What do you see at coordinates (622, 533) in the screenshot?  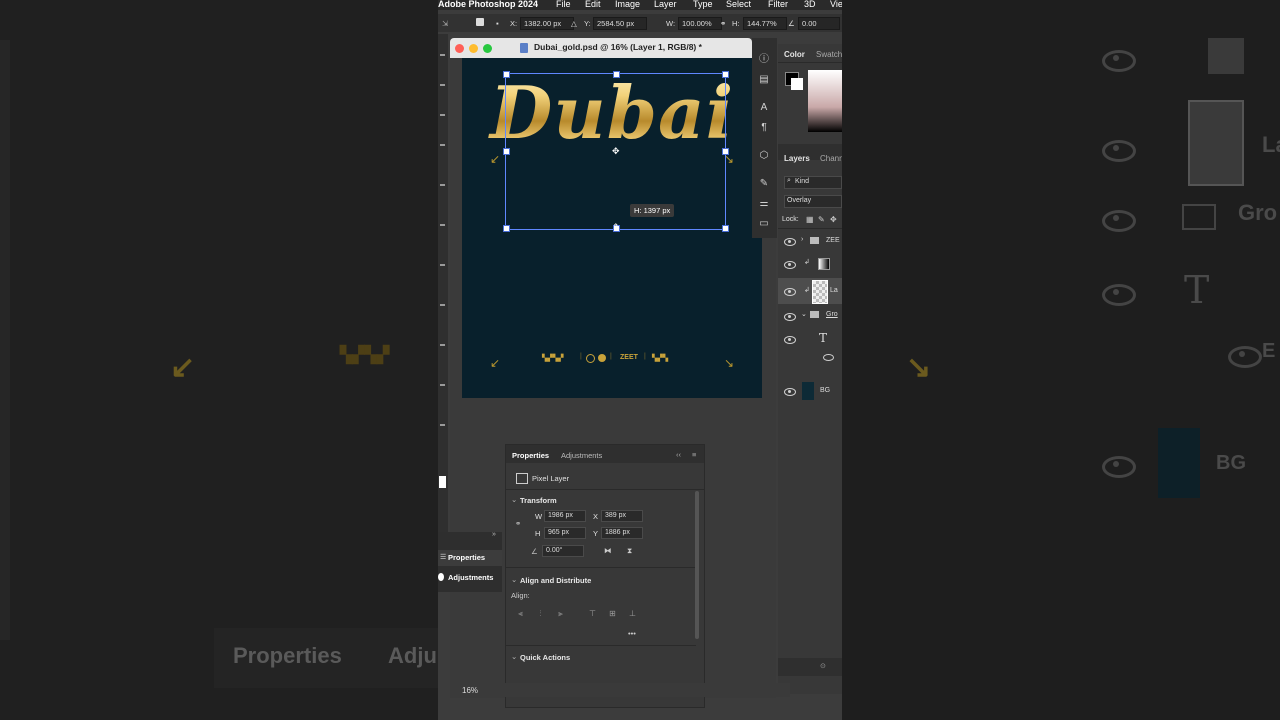 I see `y-field: 1886 px` at bounding box center [622, 533].